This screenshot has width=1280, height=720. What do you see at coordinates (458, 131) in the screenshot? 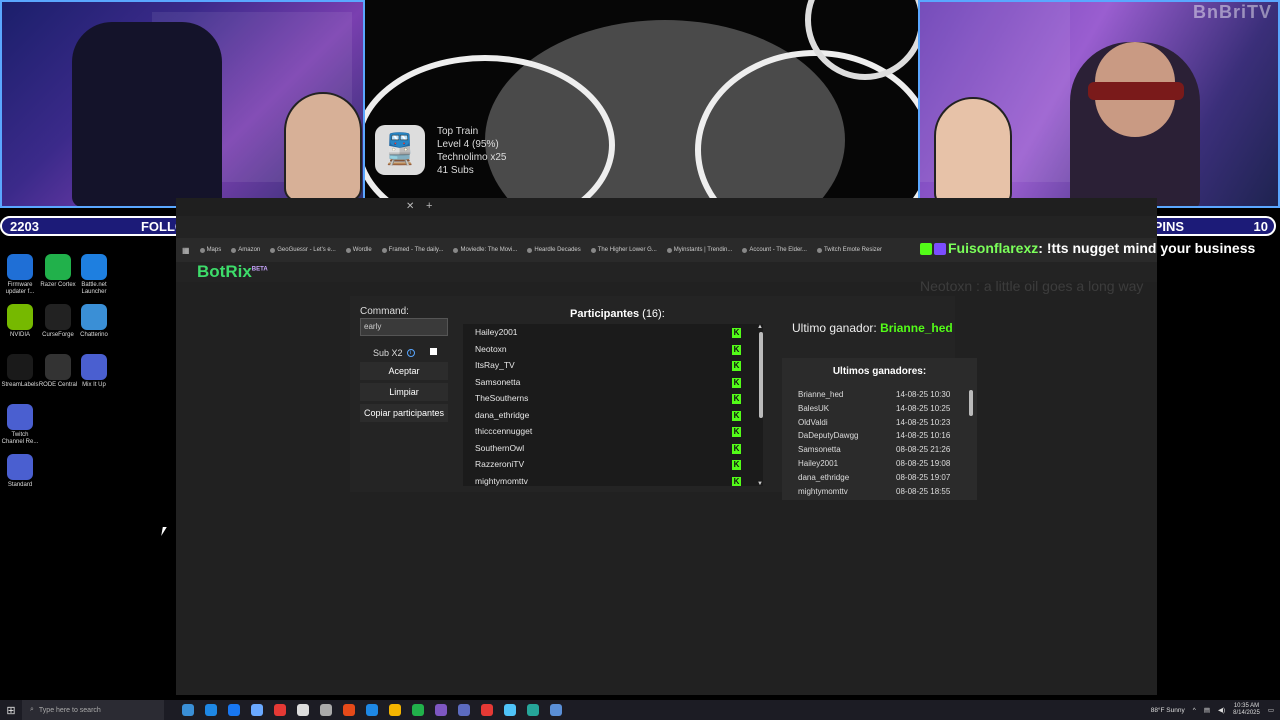
I see `train-title: Top Train` at bounding box center [458, 131].